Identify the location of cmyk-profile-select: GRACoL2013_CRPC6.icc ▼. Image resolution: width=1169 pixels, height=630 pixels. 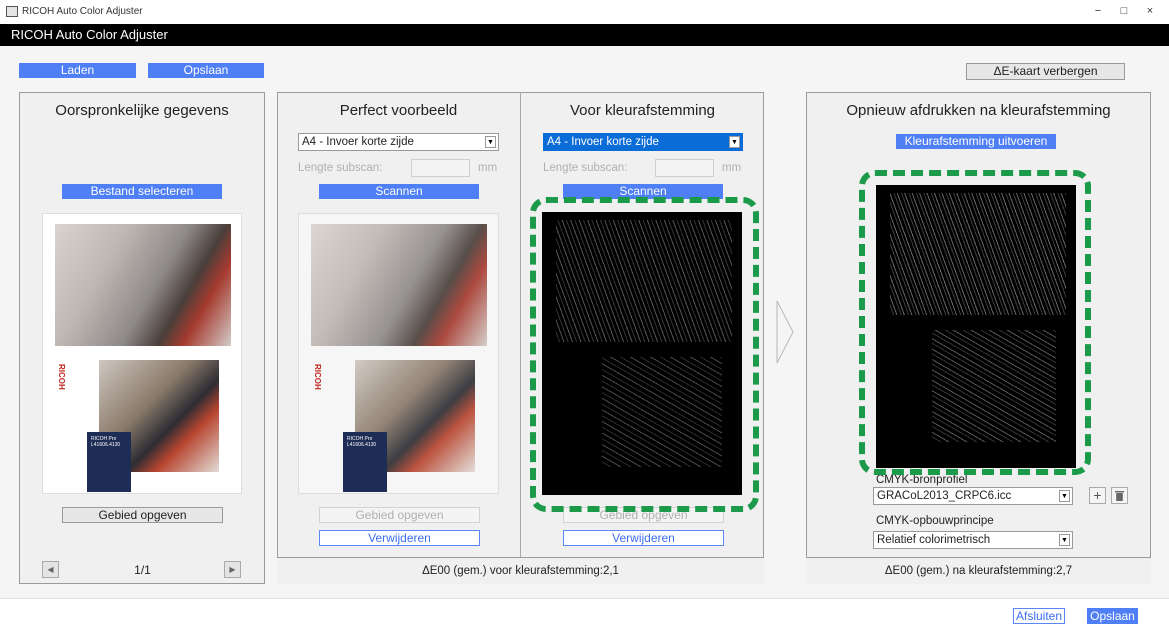
(973, 496).